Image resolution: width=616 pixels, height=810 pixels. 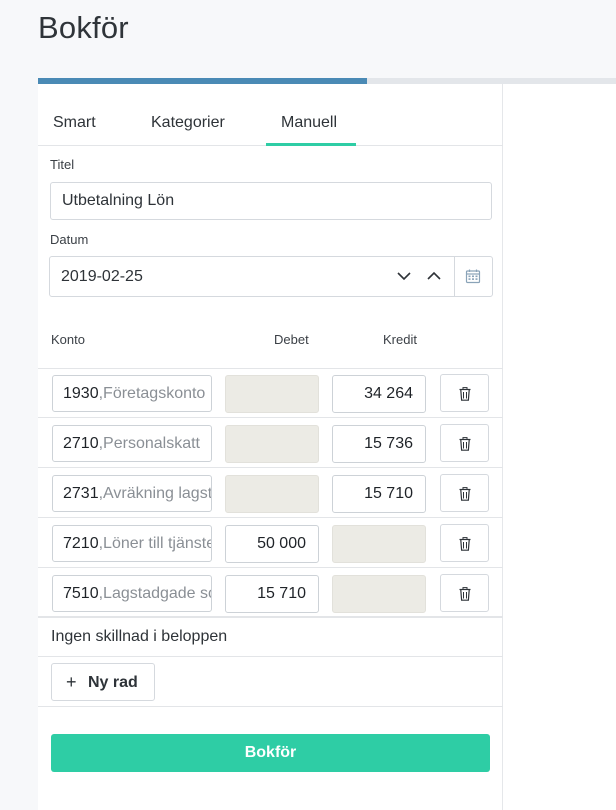 I want to click on column-kredit: Kredit, so click(x=400, y=339).